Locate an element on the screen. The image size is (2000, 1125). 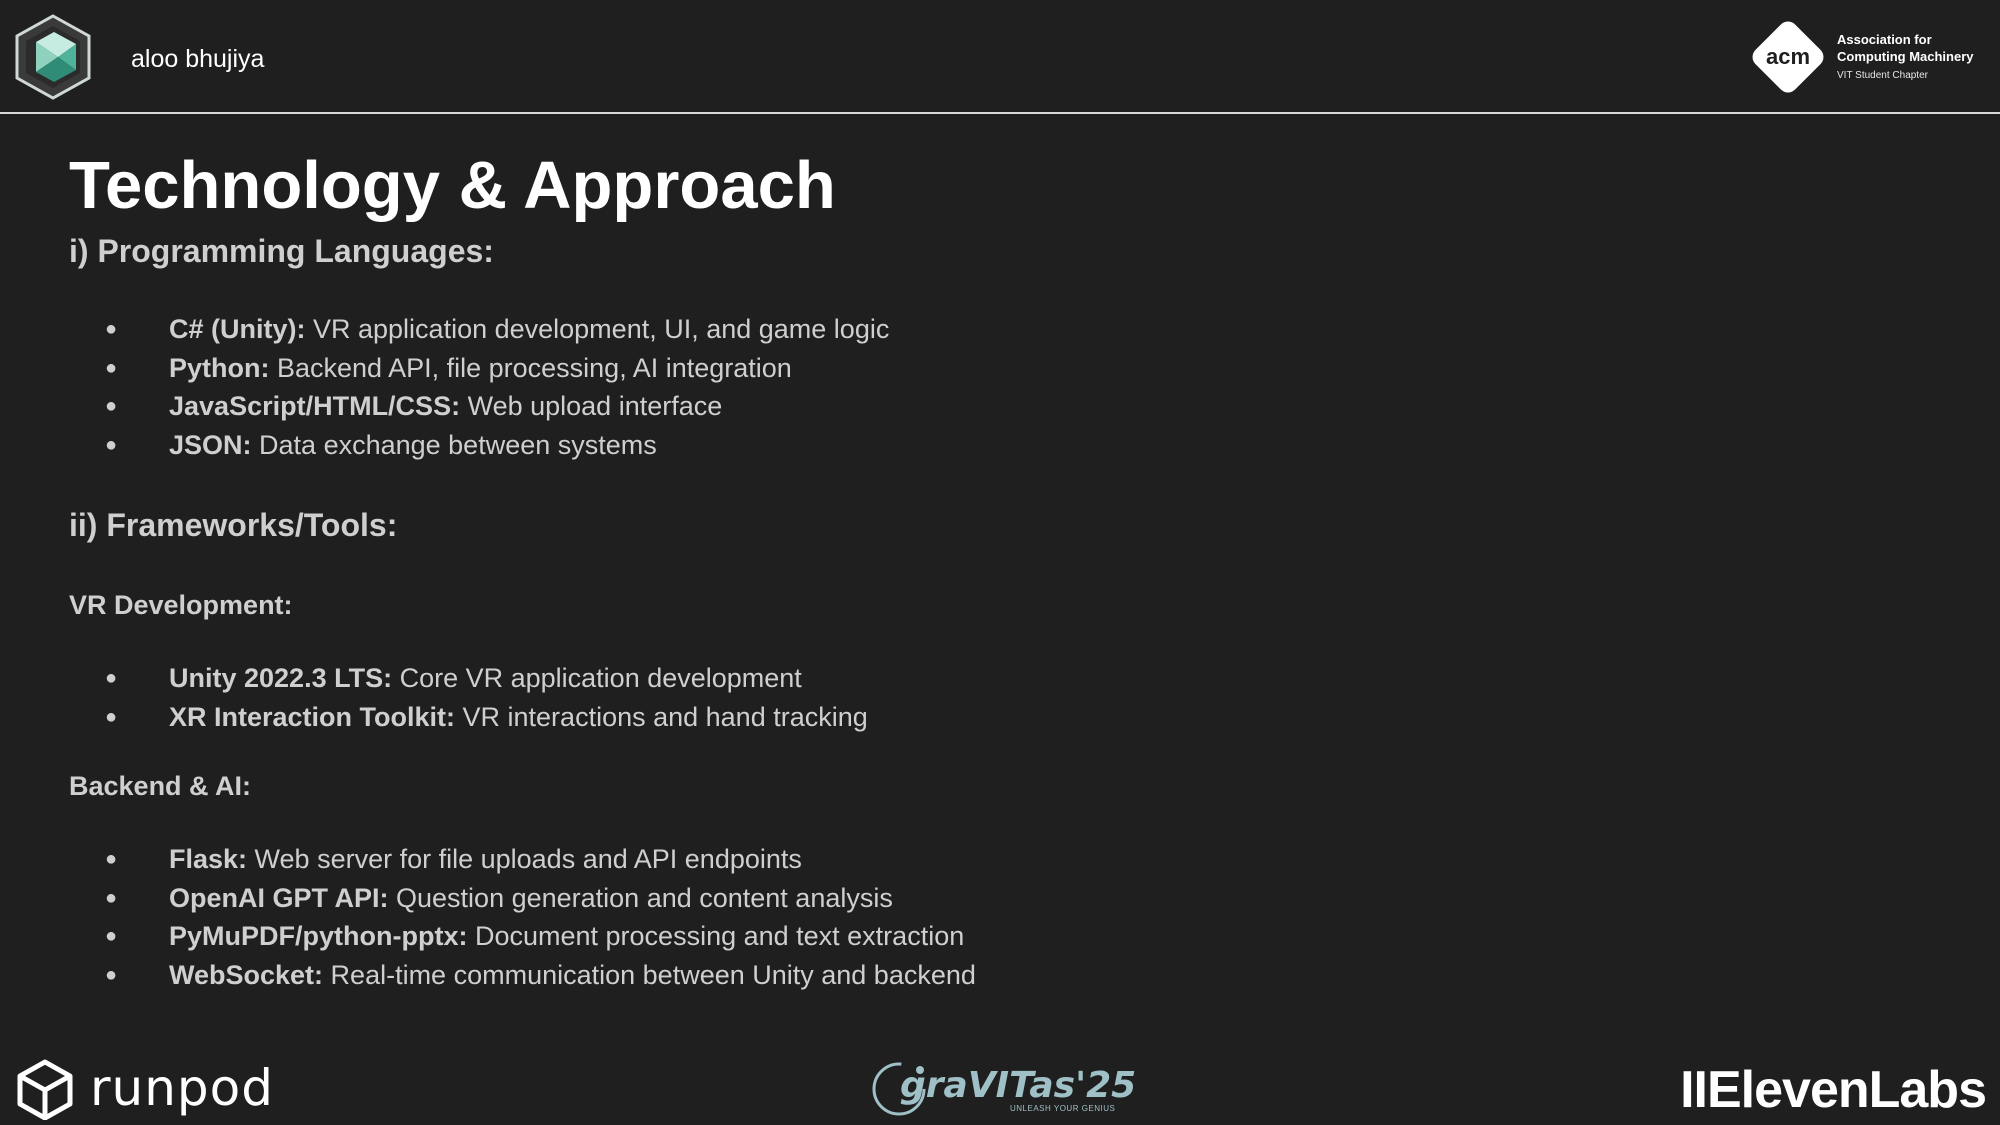
team-name: aloo bhujiya is located at coordinates (198, 59).